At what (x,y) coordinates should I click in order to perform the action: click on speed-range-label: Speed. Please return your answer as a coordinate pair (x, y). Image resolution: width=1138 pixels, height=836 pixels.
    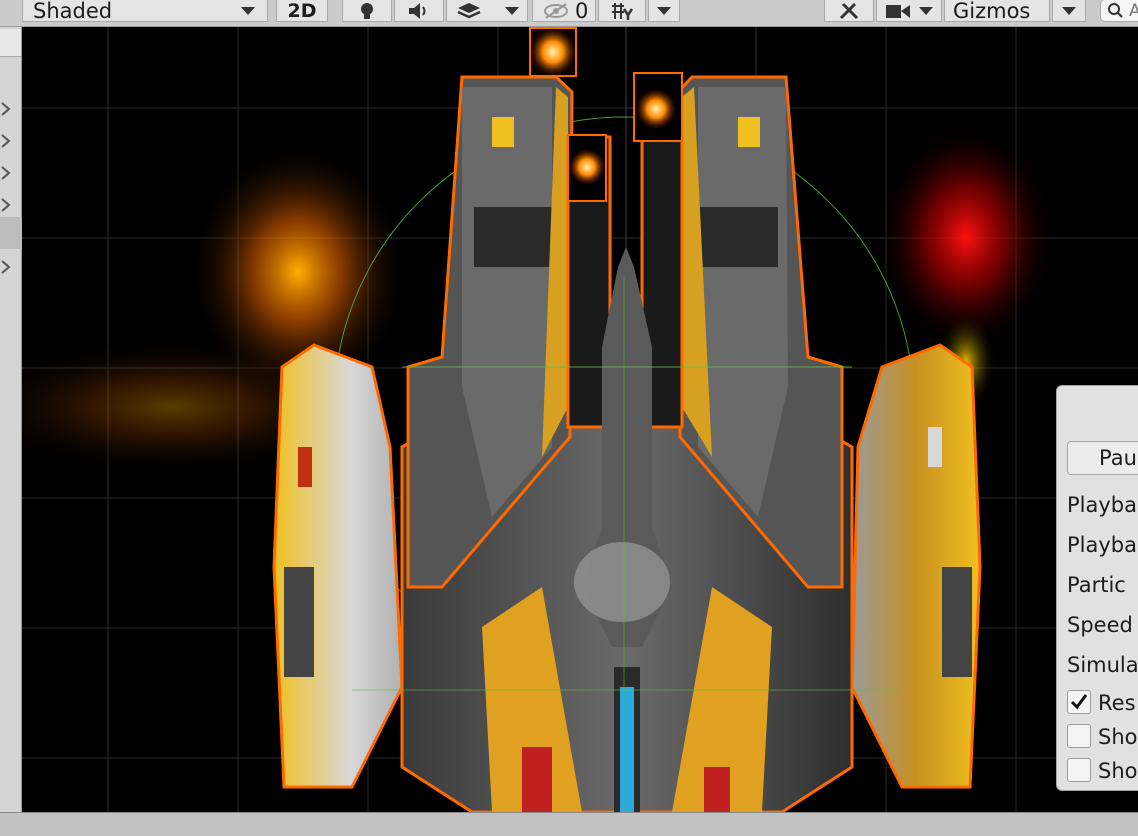
    Looking at the image, I should click on (1100, 625).